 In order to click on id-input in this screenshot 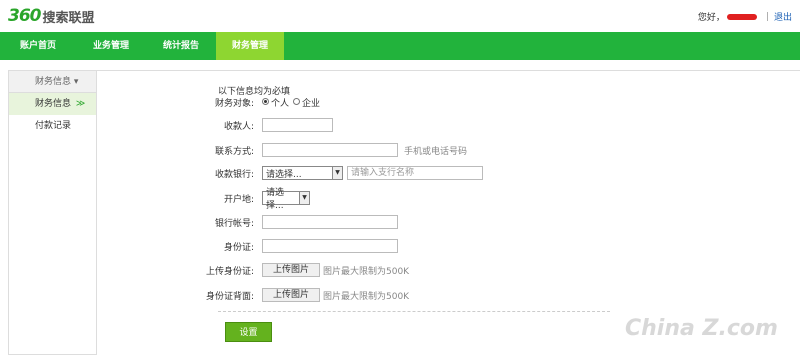, I will do `click(330, 246)`.